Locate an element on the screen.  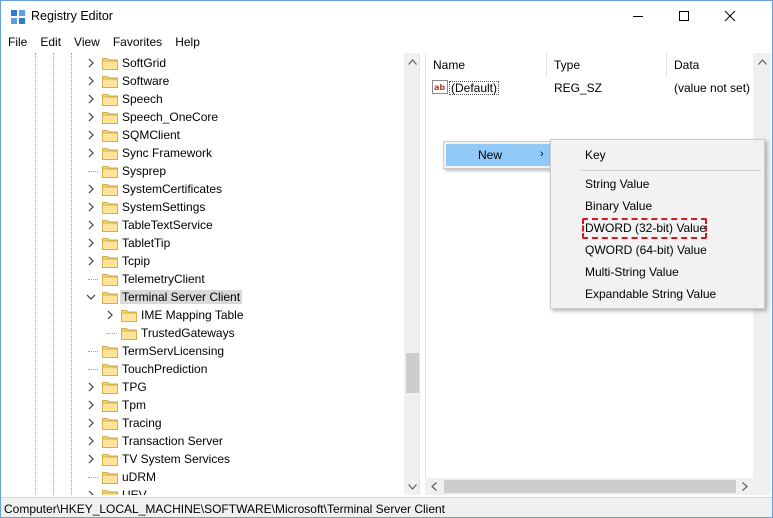
tree-vertical-scrollbar is located at coordinates (411, 274).